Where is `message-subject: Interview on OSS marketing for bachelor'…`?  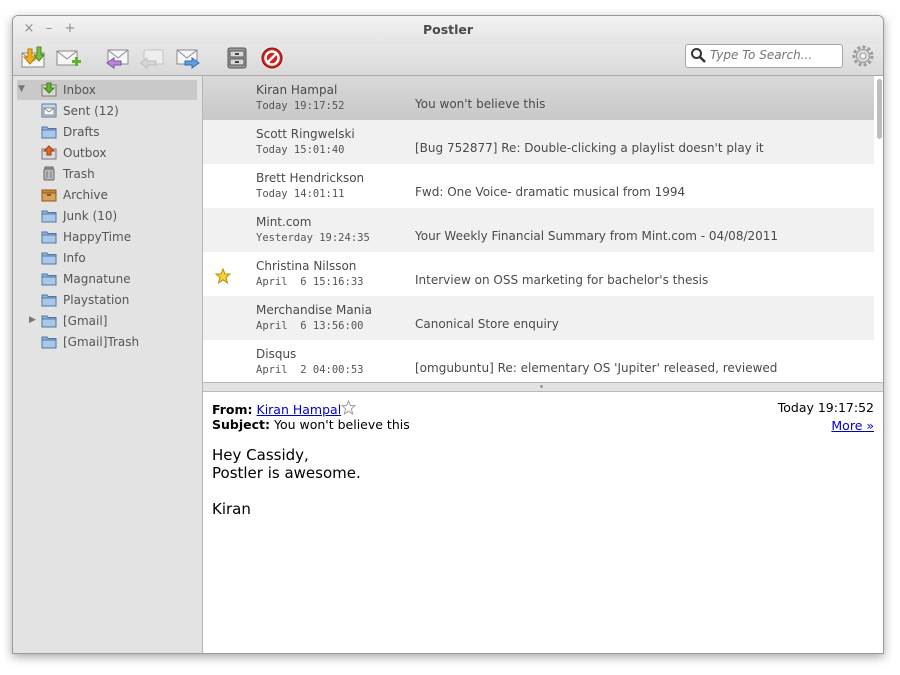 message-subject: Interview on OSS marketing for bachelor'… is located at coordinates (562, 280).